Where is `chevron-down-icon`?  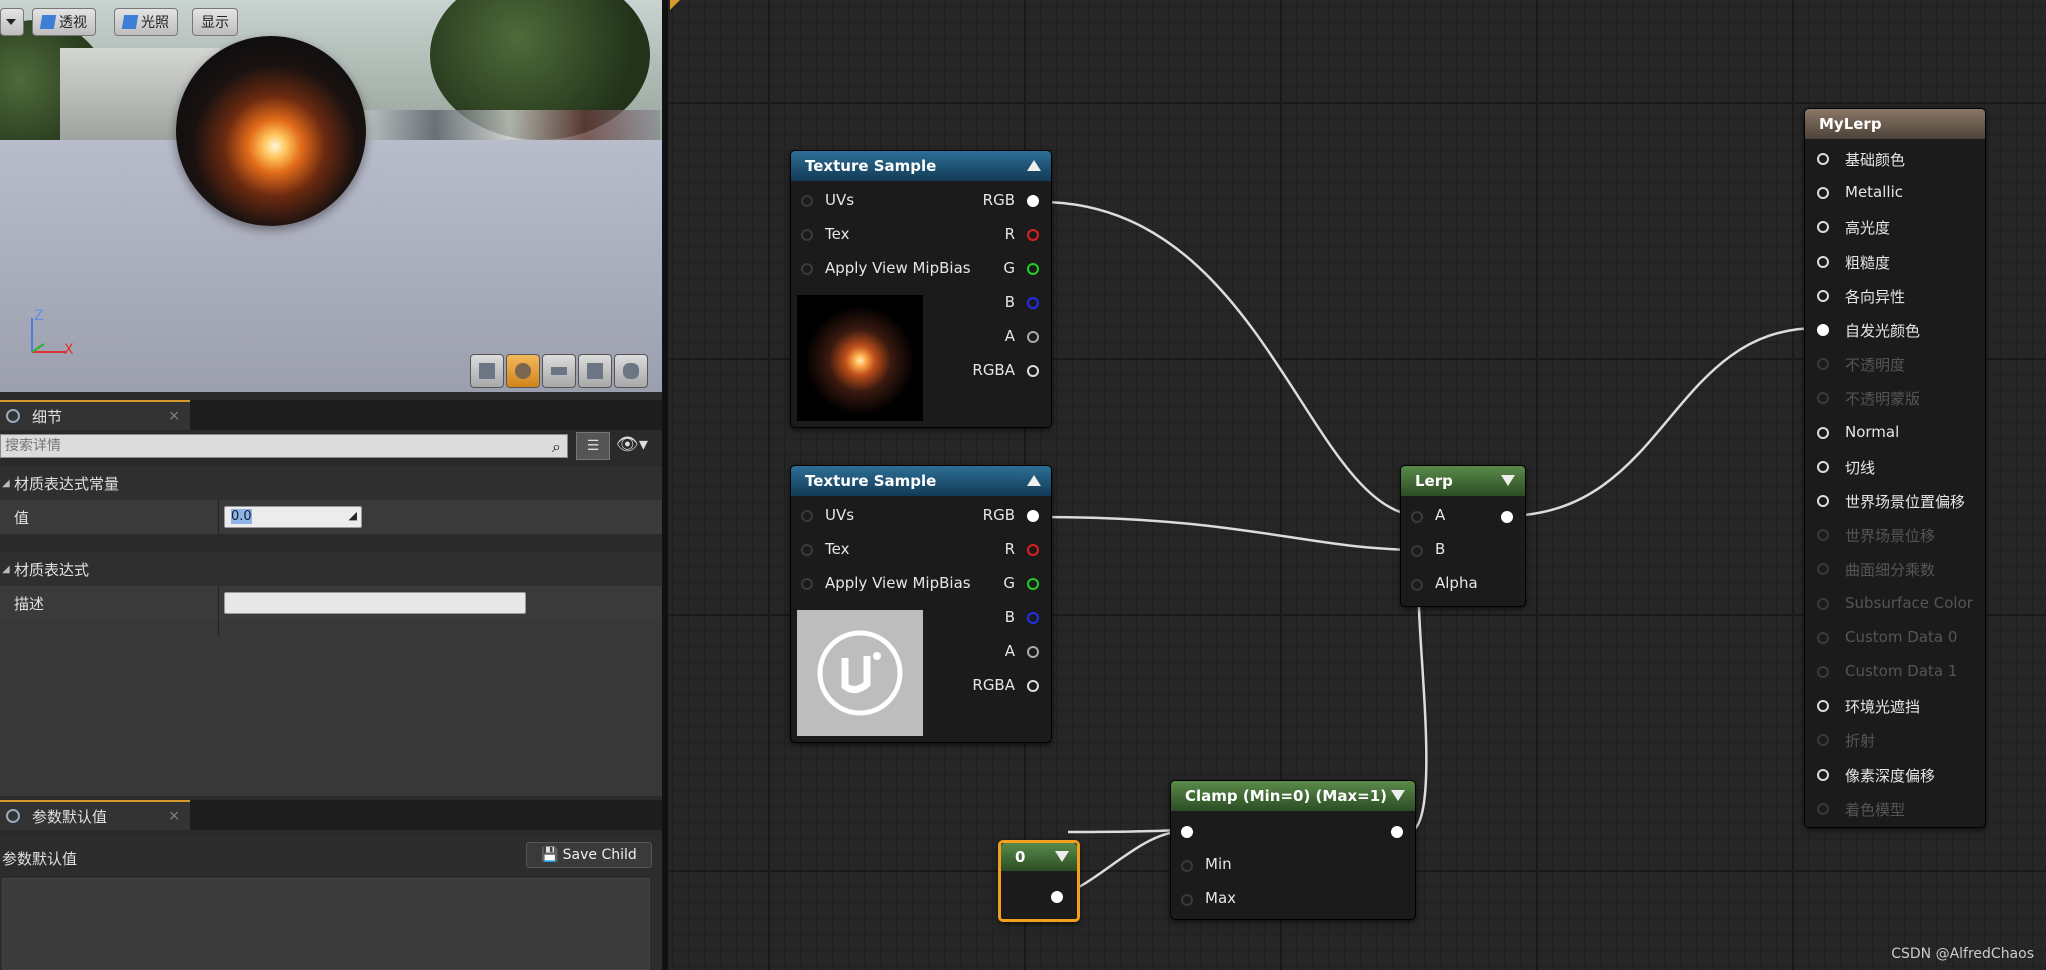 chevron-down-icon is located at coordinates (11, 22).